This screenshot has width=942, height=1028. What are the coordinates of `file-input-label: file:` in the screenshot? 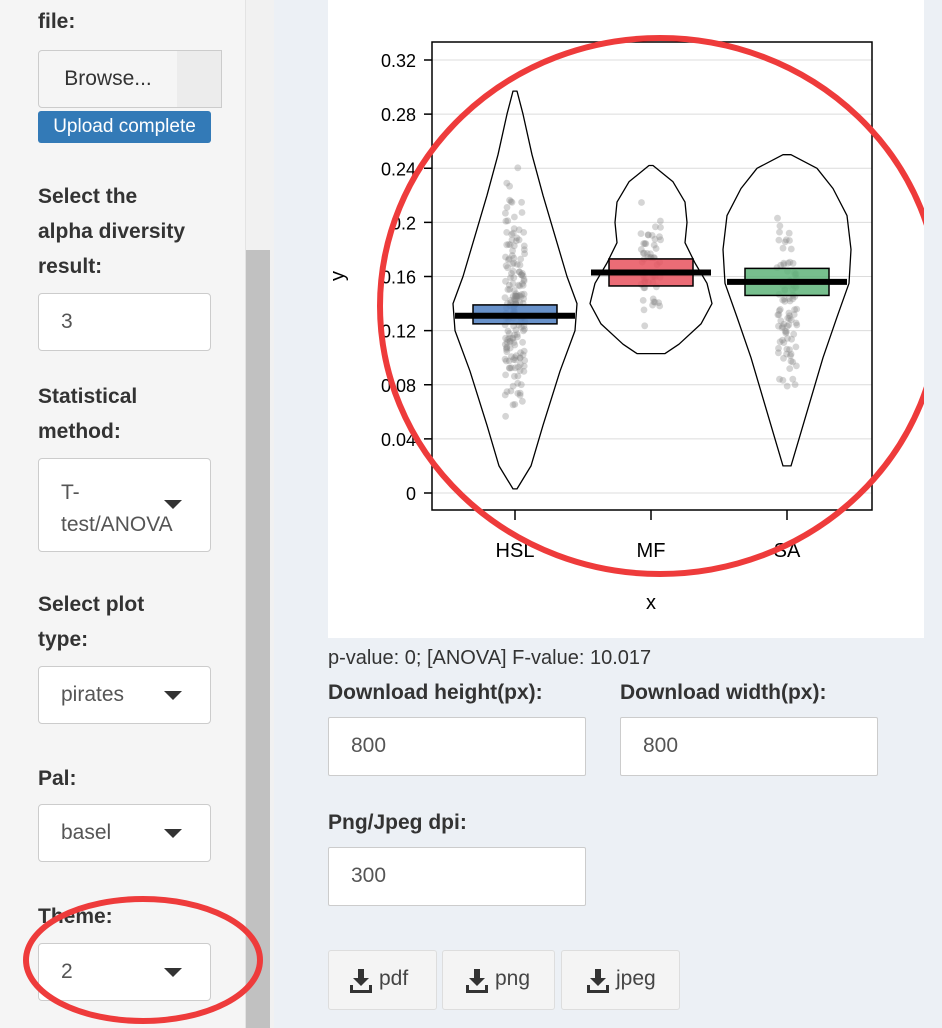 It's located at (57, 21).